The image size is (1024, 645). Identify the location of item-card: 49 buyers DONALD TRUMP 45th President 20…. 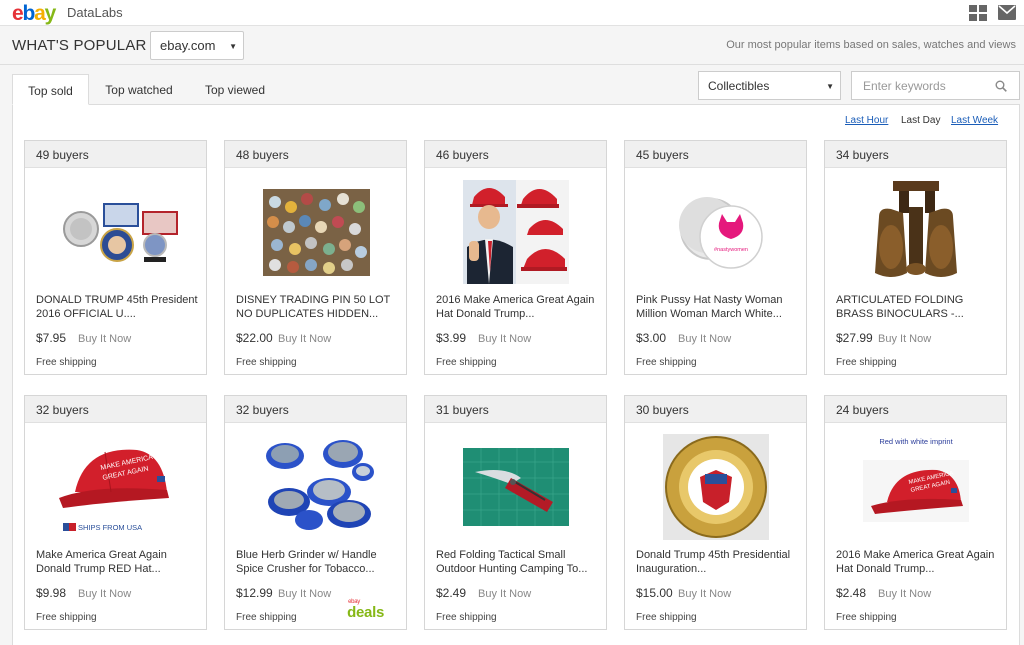
(115, 257).